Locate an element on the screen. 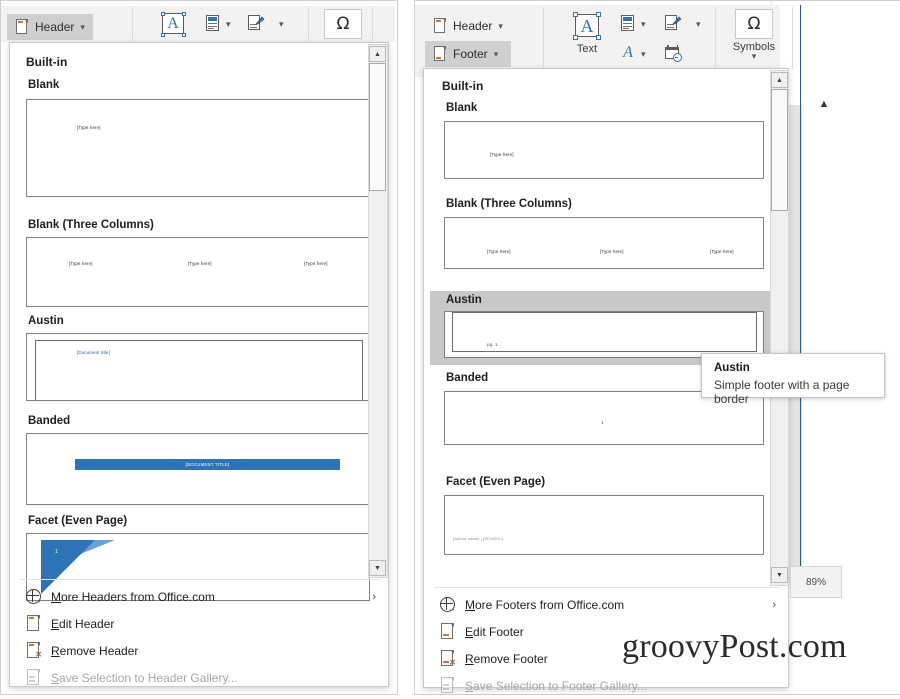 The width and height of the screenshot is (900, 699). gallery-section-title: Built-in is located at coordinates (463, 86).